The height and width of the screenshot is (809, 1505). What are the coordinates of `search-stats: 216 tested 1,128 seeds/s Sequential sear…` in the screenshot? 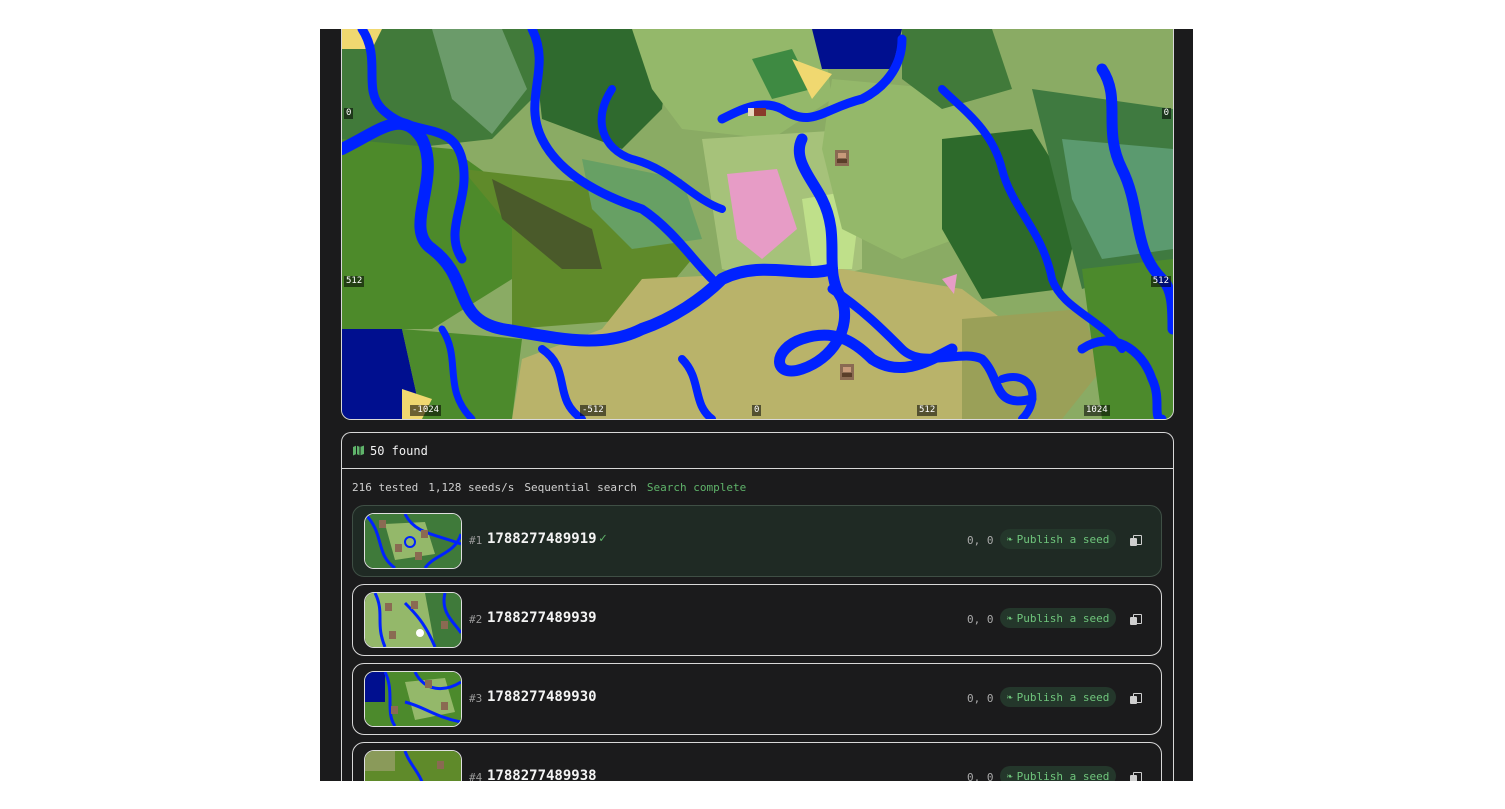 It's located at (757, 487).